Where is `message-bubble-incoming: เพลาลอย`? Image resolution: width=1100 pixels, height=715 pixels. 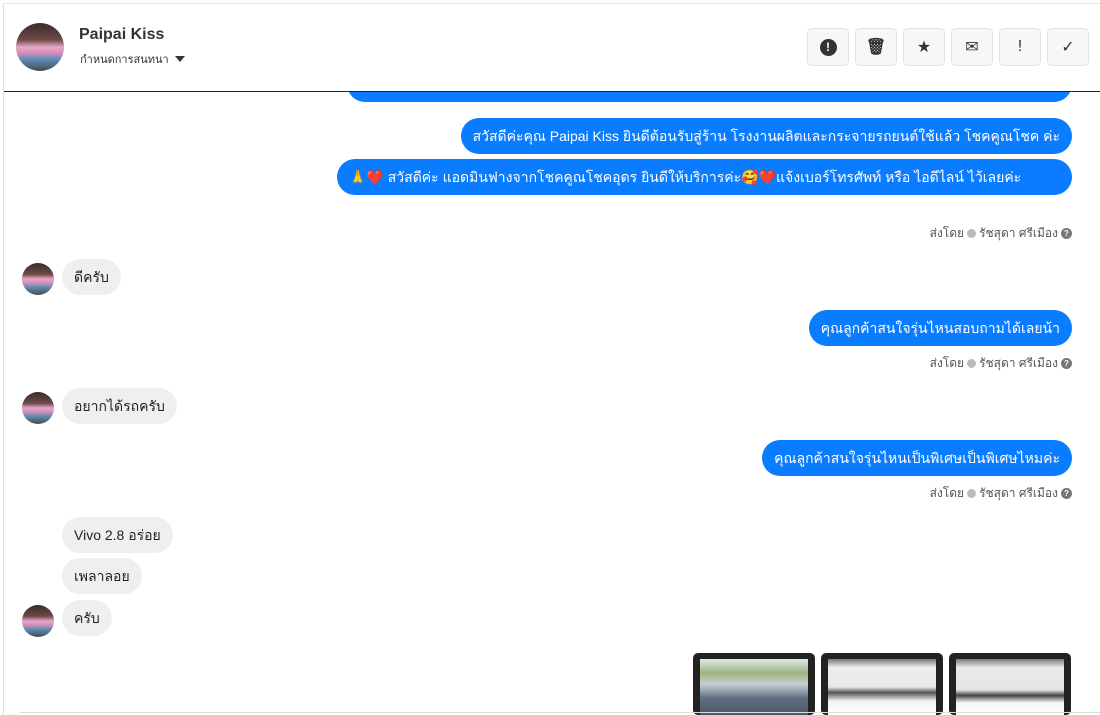
message-bubble-incoming: เพลาลอย is located at coordinates (102, 576).